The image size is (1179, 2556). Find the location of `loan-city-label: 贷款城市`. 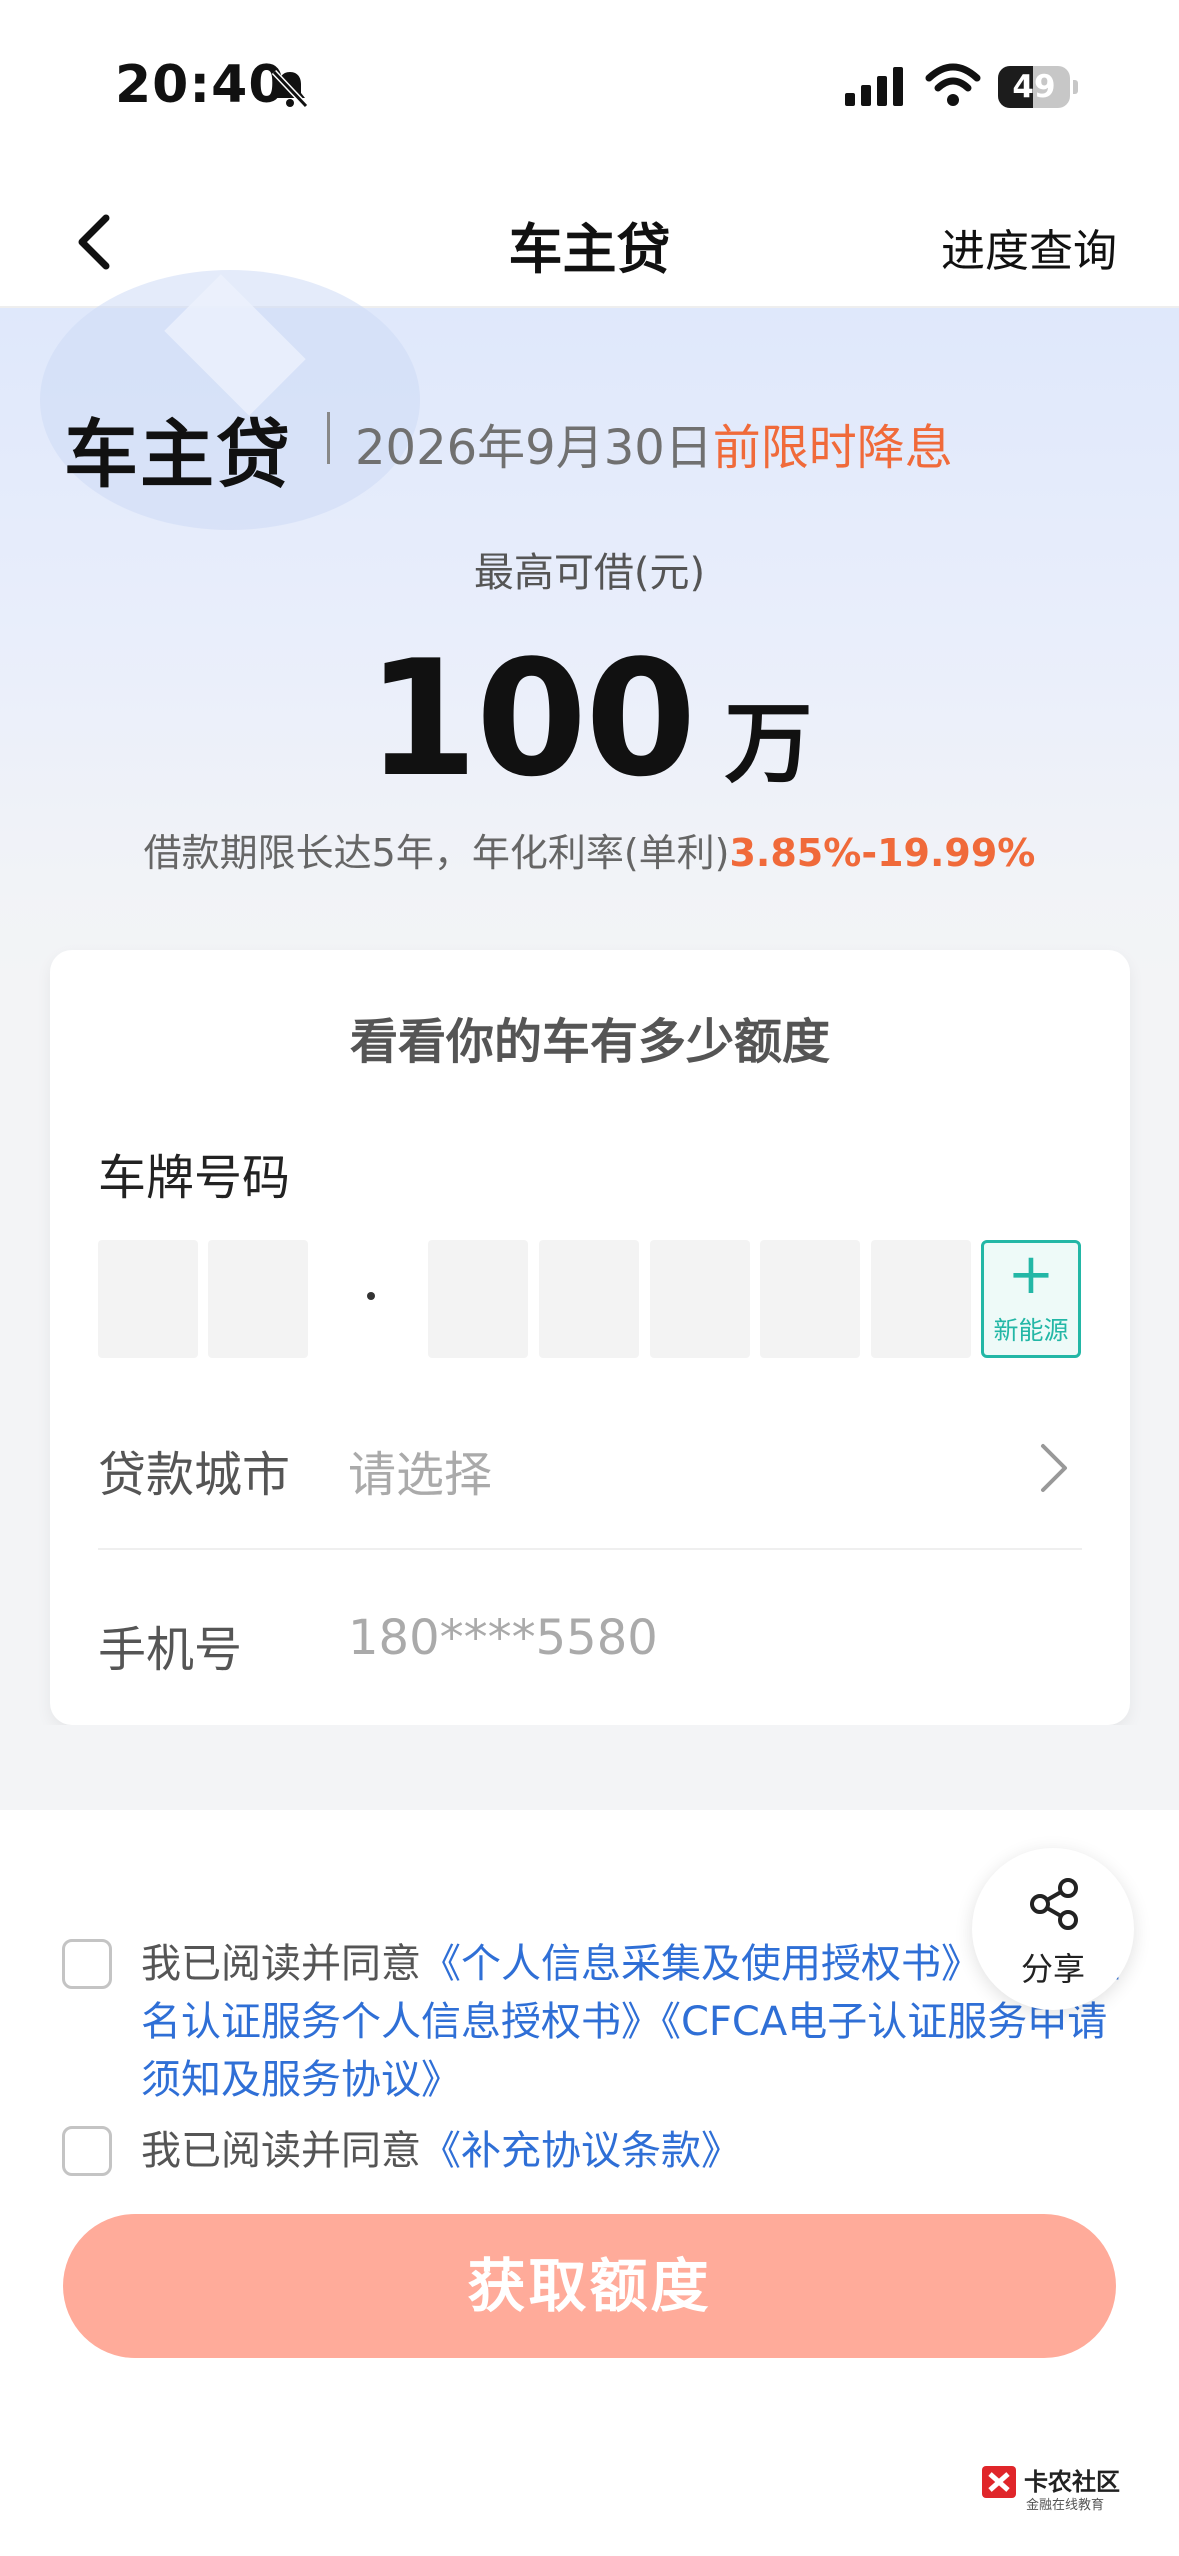

loan-city-label: 贷款城市 is located at coordinates (194, 1475).